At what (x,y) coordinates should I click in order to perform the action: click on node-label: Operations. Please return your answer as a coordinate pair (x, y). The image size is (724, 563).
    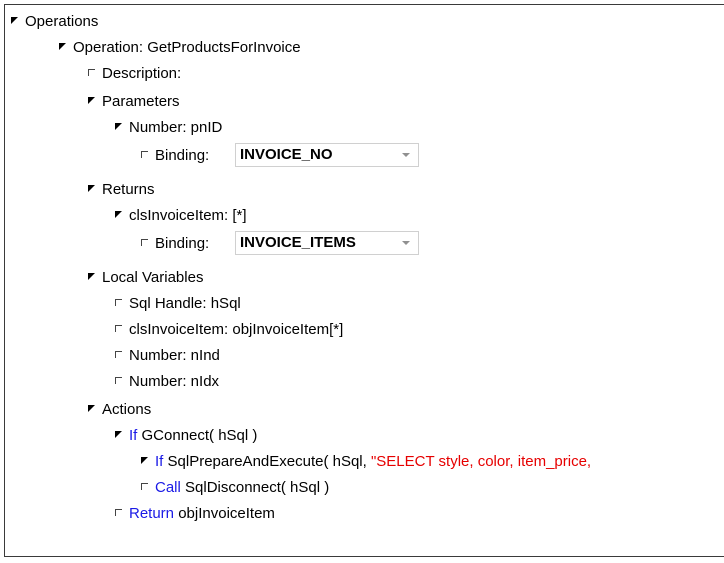
    Looking at the image, I should click on (62, 21).